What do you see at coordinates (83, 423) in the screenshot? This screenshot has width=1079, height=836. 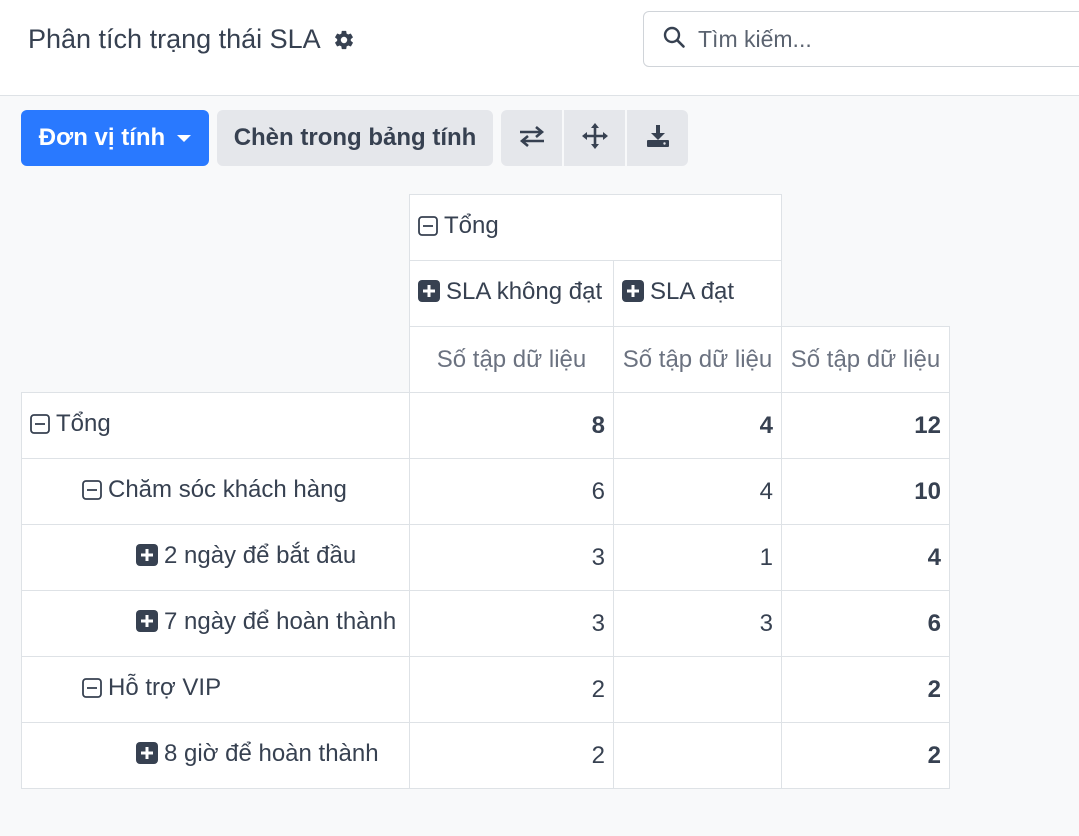 I see `row-header-label: Tổng` at bounding box center [83, 423].